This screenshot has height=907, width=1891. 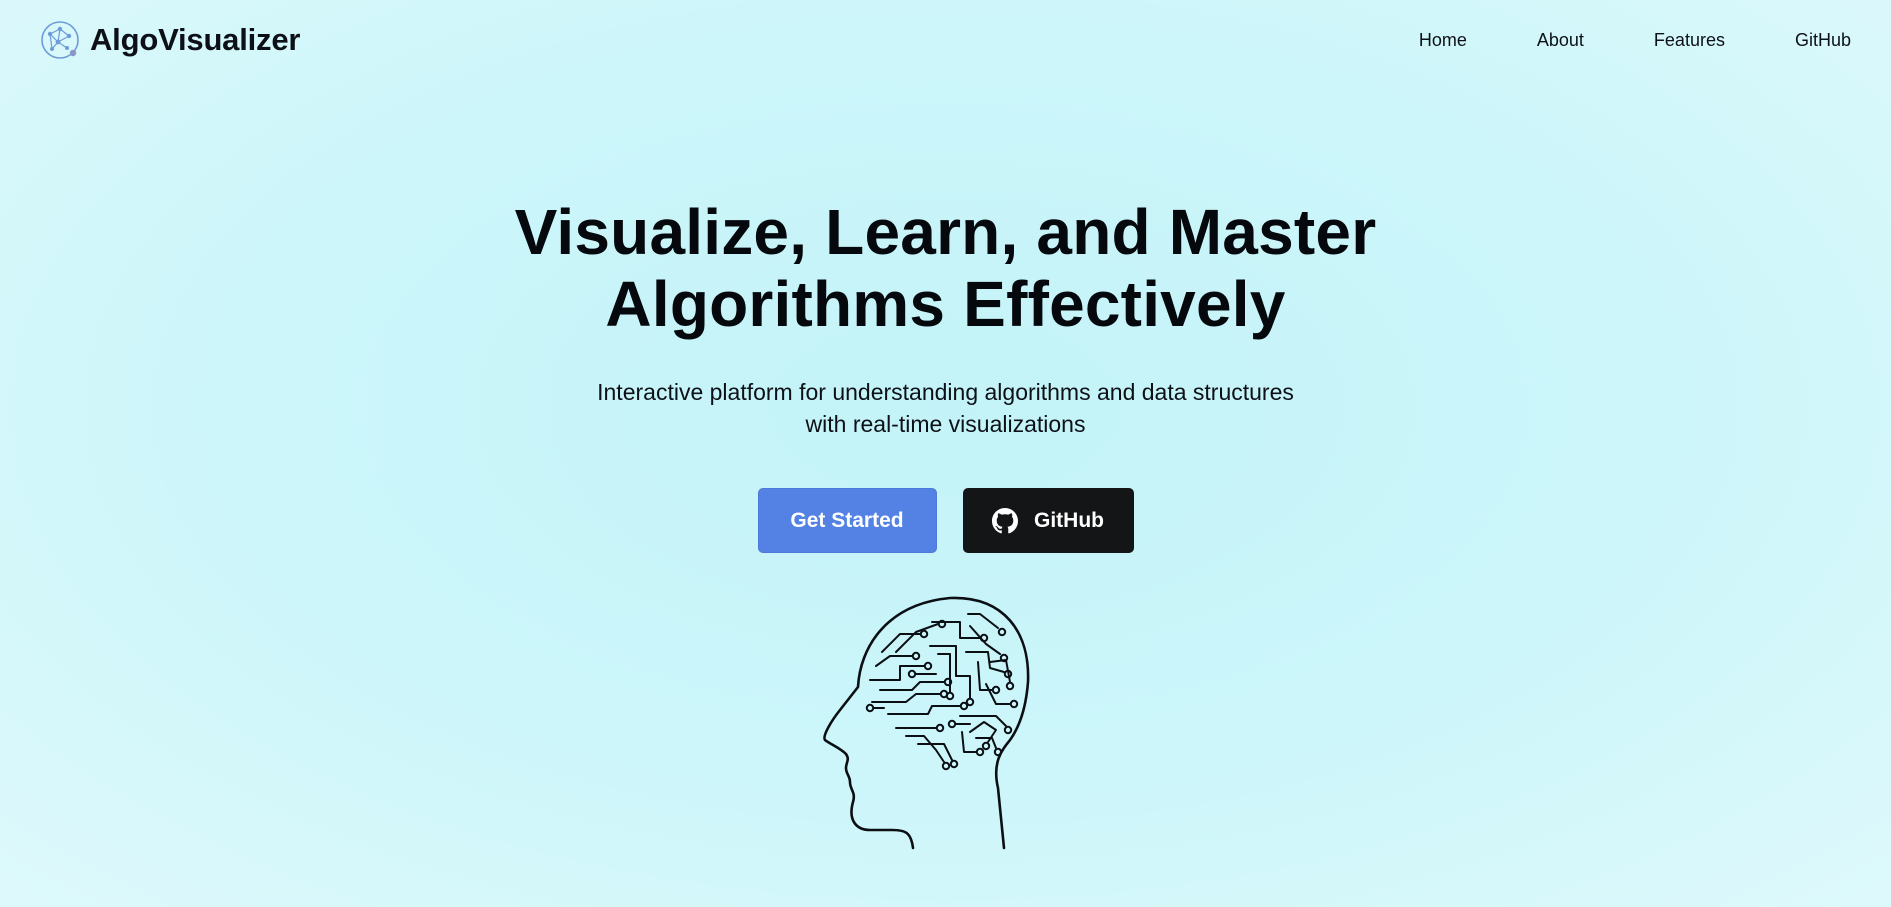 What do you see at coordinates (945, 304) in the screenshot?
I see `hero-title-line2: Algorithms Effectively` at bounding box center [945, 304].